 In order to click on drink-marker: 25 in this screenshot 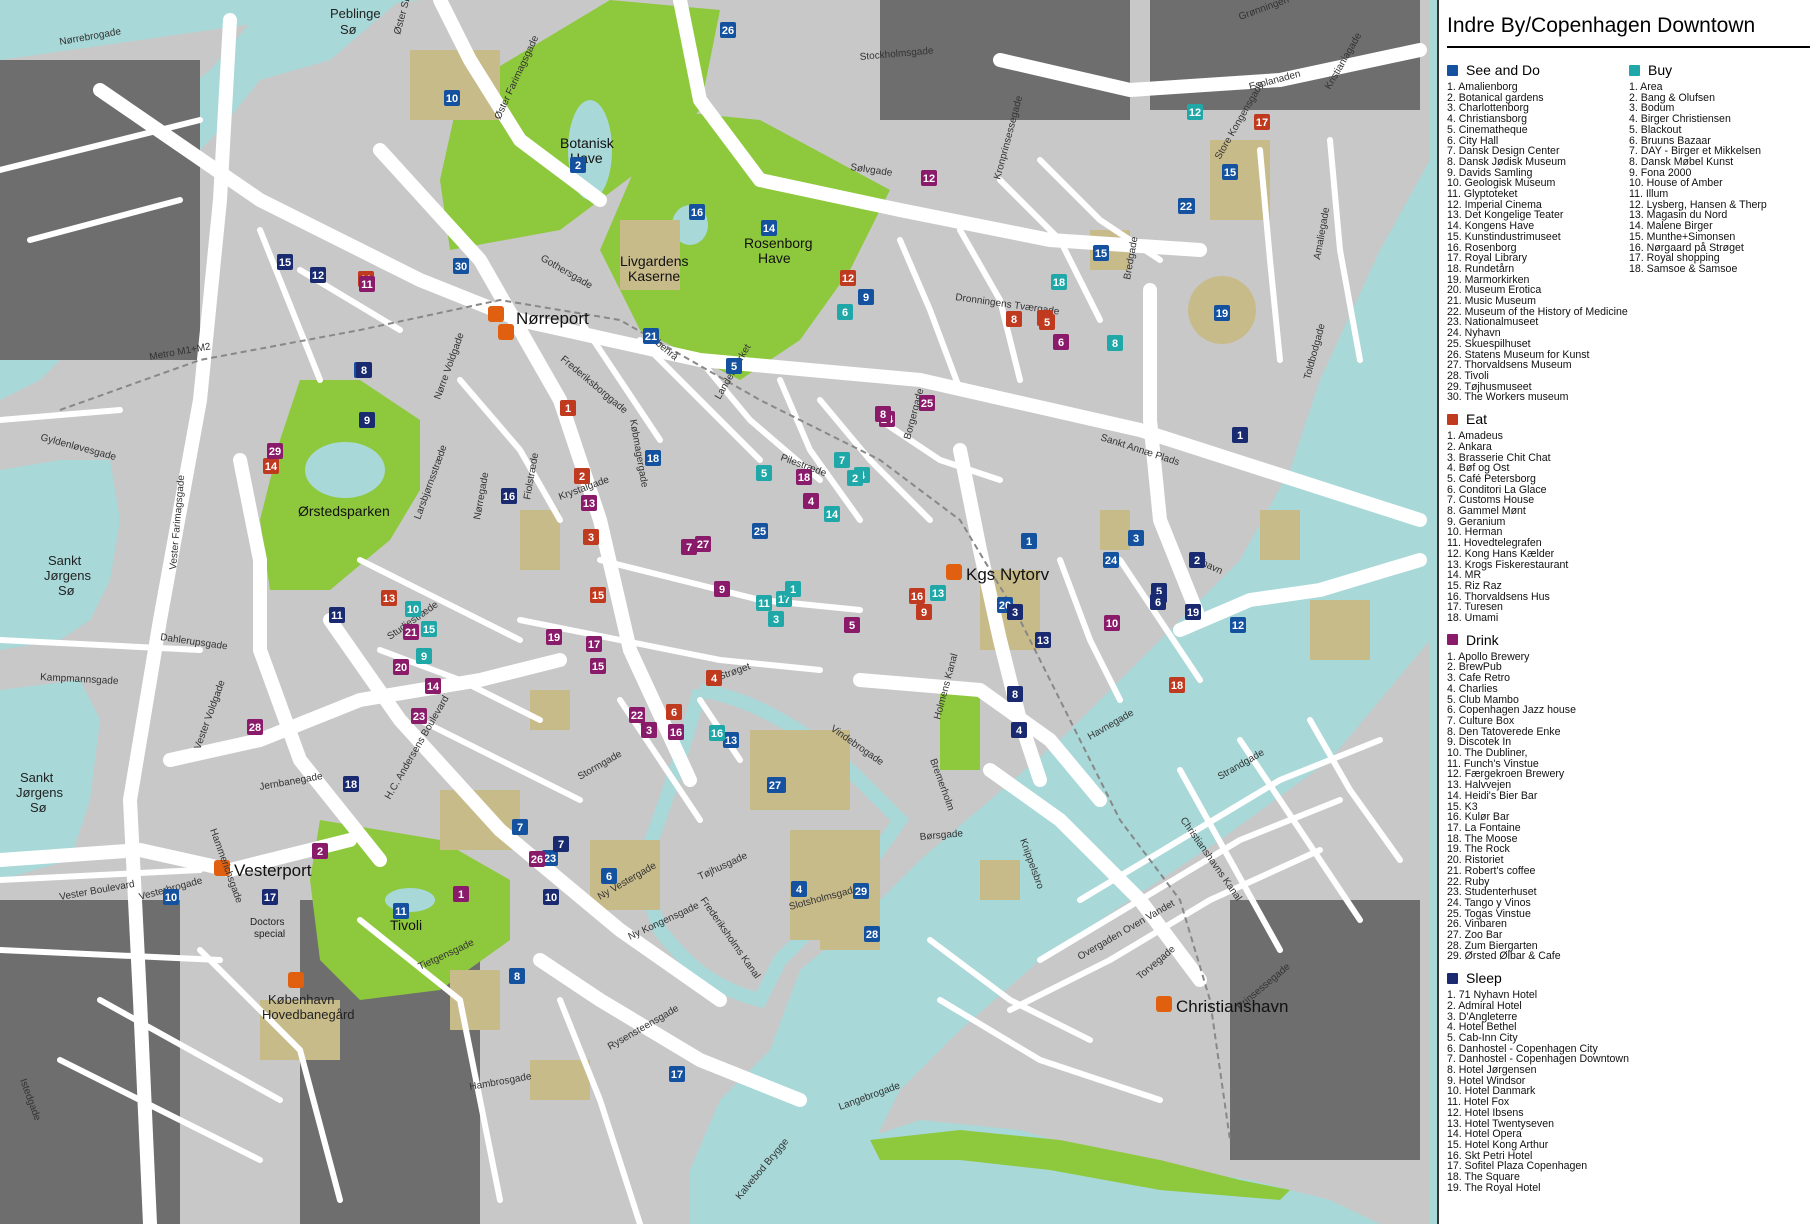, I will do `click(927, 403)`.